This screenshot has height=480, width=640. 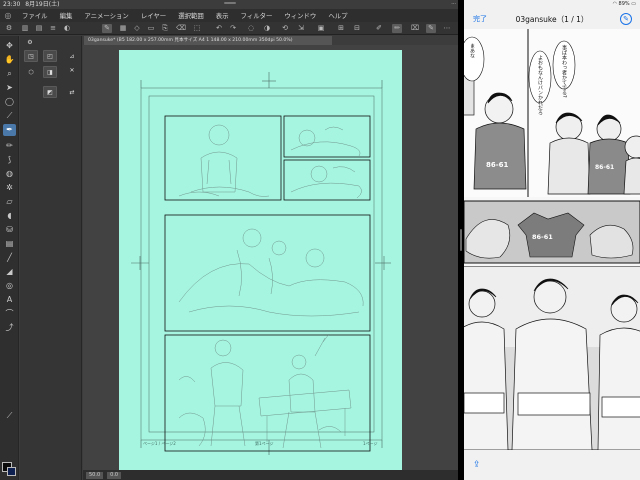 I want to click on page-footer-left: ページ1 / ページ2, so click(x=159, y=443).